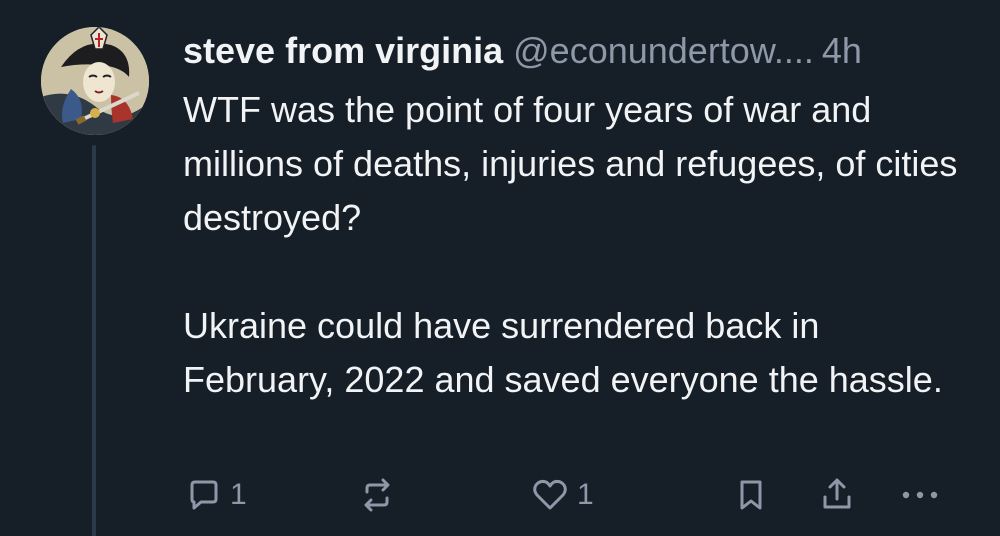 Image resolution: width=1000 pixels, height=536 pixels. What do you see at coordinates (238, 494) in the screenshot?
I see `reply-count: 1` at bounding box center [238, 494].